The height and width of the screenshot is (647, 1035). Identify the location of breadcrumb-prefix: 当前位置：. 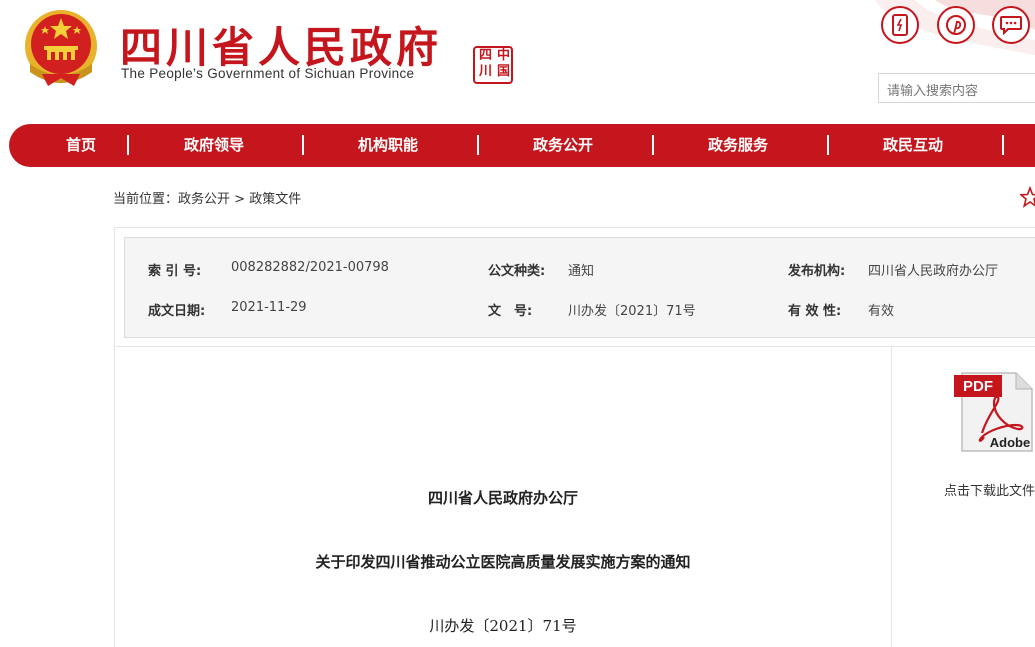
(146, 199).